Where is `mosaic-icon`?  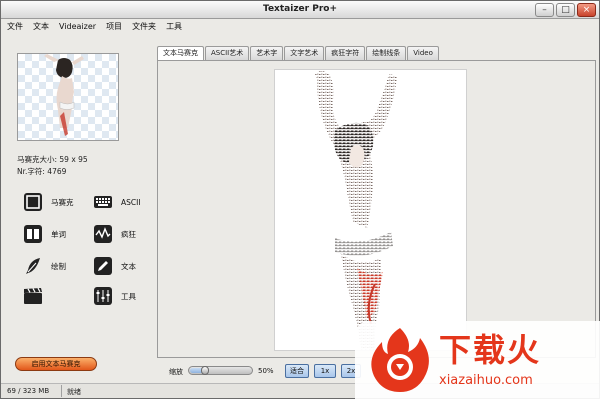 mosaic-icon is located at coordinates (33, 202).